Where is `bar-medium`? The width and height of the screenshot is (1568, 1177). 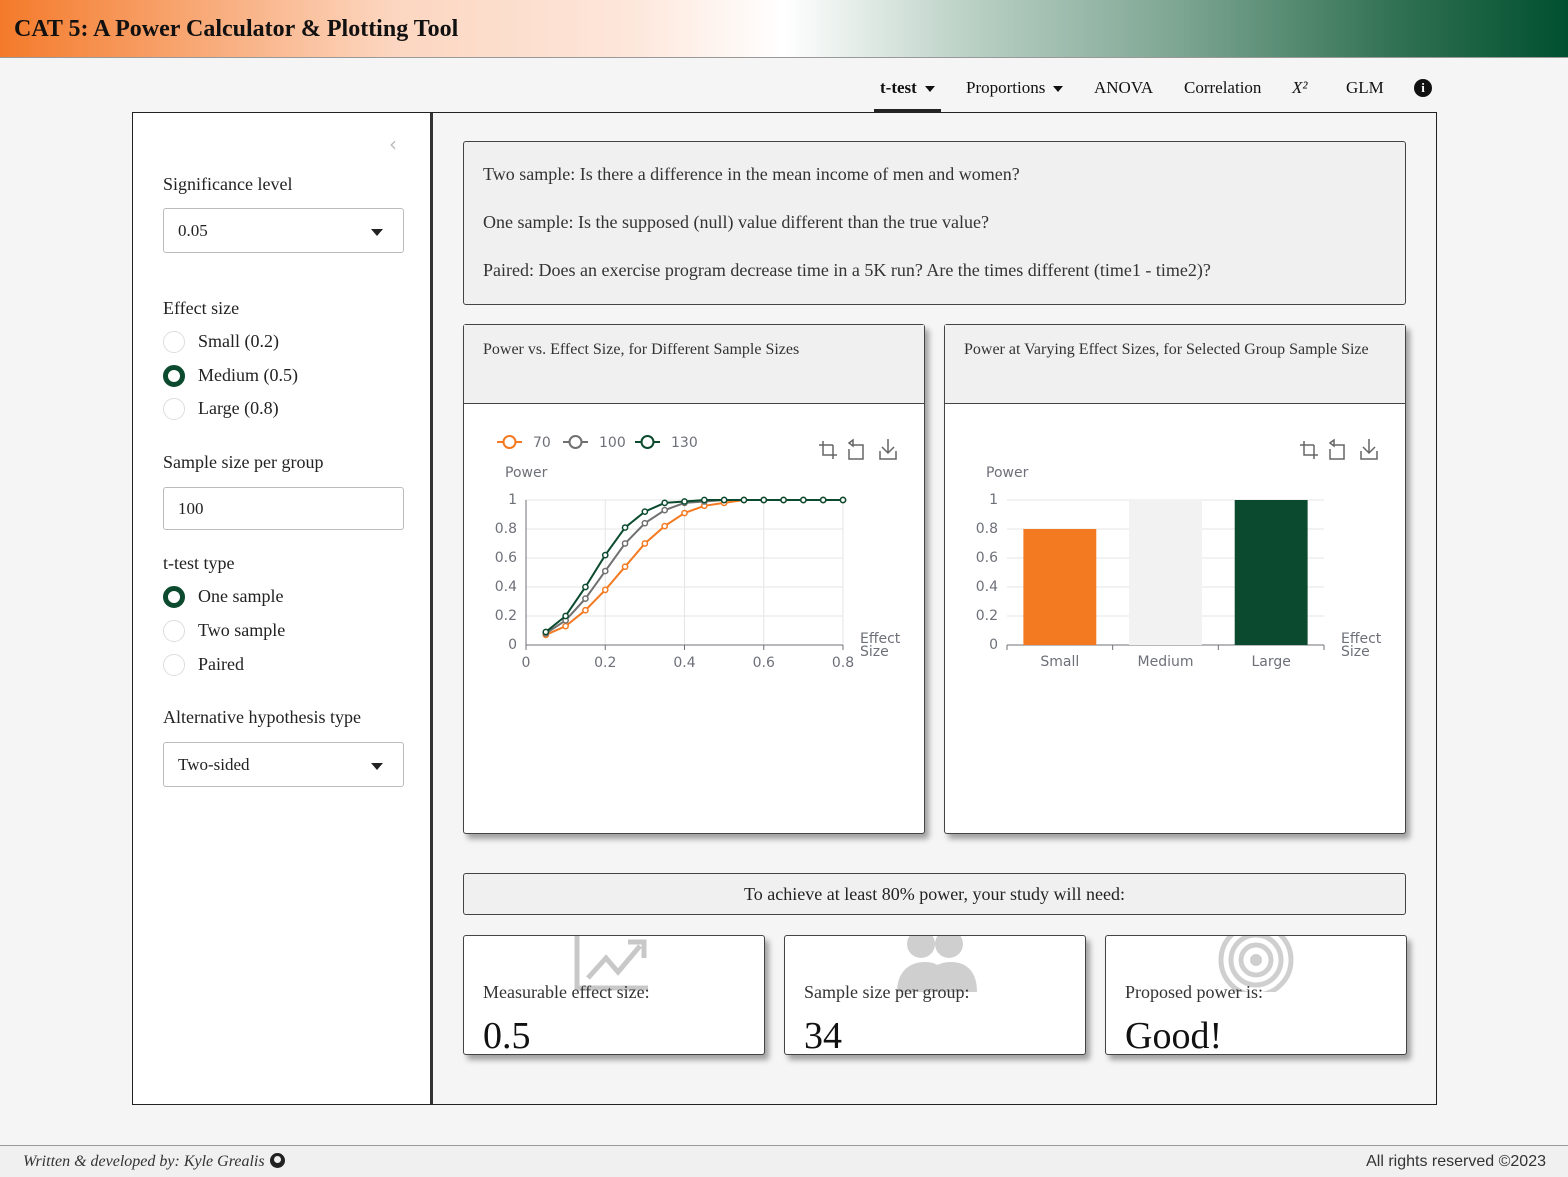 bar-medium is located at coordinates (1165, 572).